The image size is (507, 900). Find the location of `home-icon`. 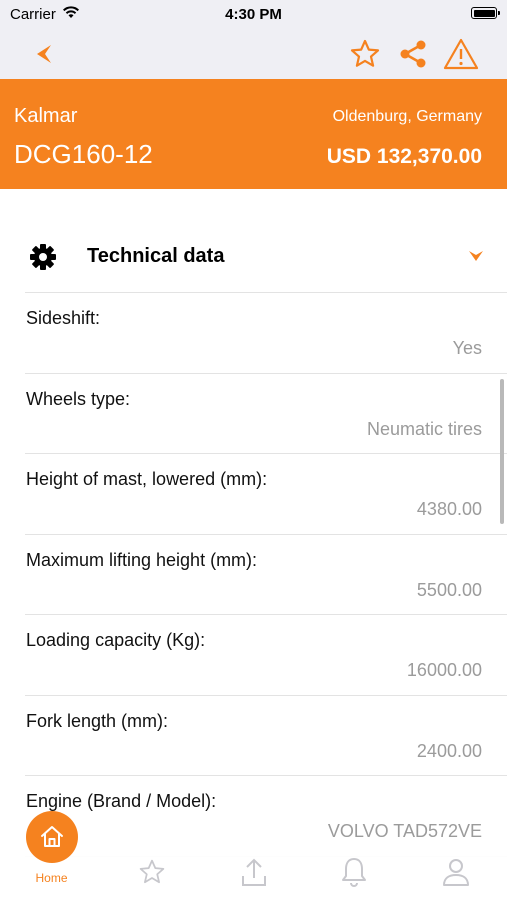

home-icon is located at coordinates (52, 836).